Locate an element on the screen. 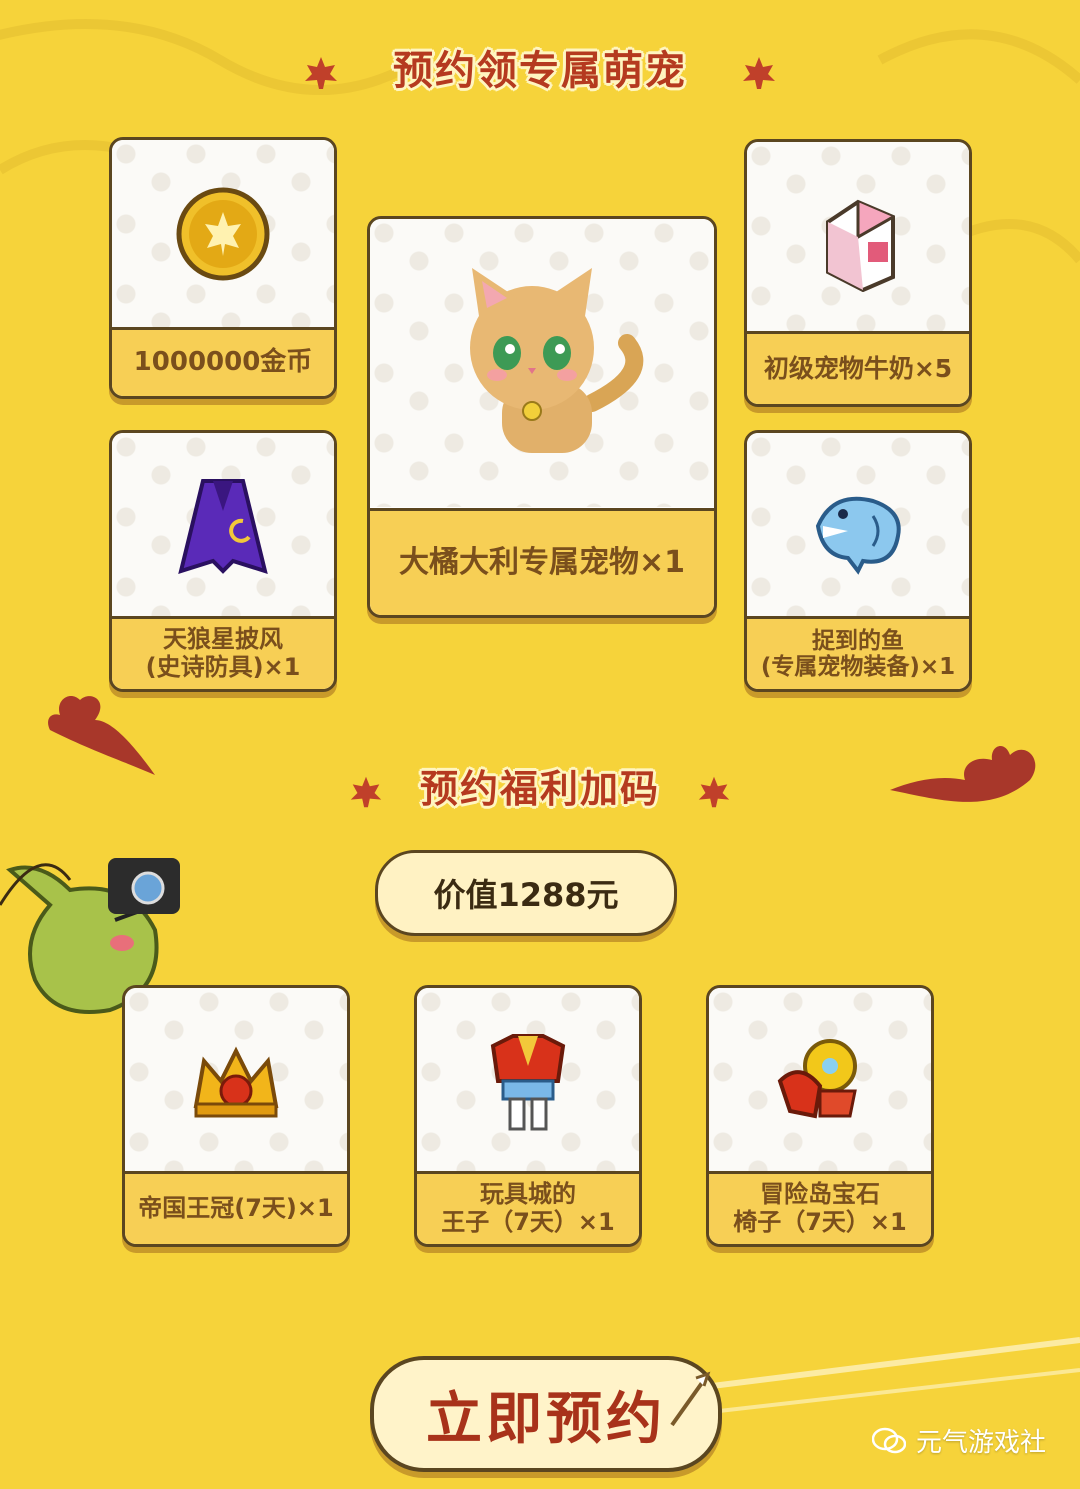 Image resolution: width=1080 pixels, height=1489 pixels. reward-label-line: 王子（7天）×1 is located at coordinates (528, 1222).